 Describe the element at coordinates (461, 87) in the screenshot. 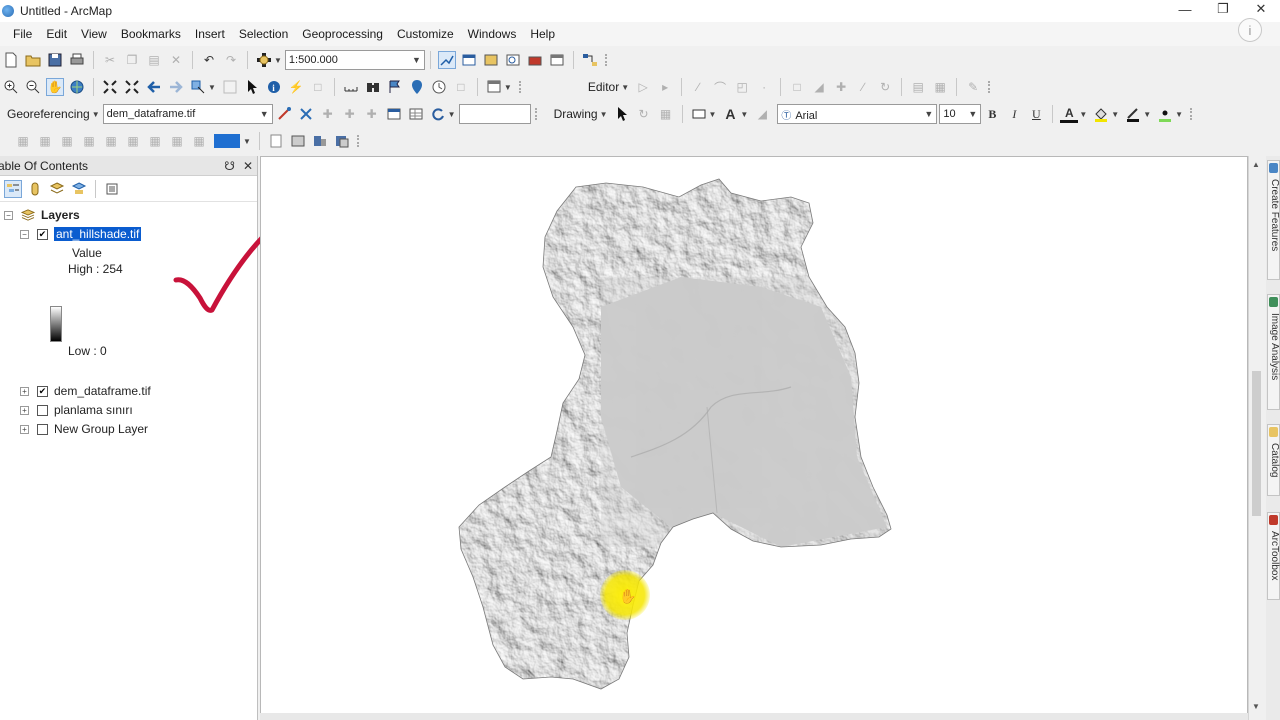

I see `swipe-icon: □` at that location.